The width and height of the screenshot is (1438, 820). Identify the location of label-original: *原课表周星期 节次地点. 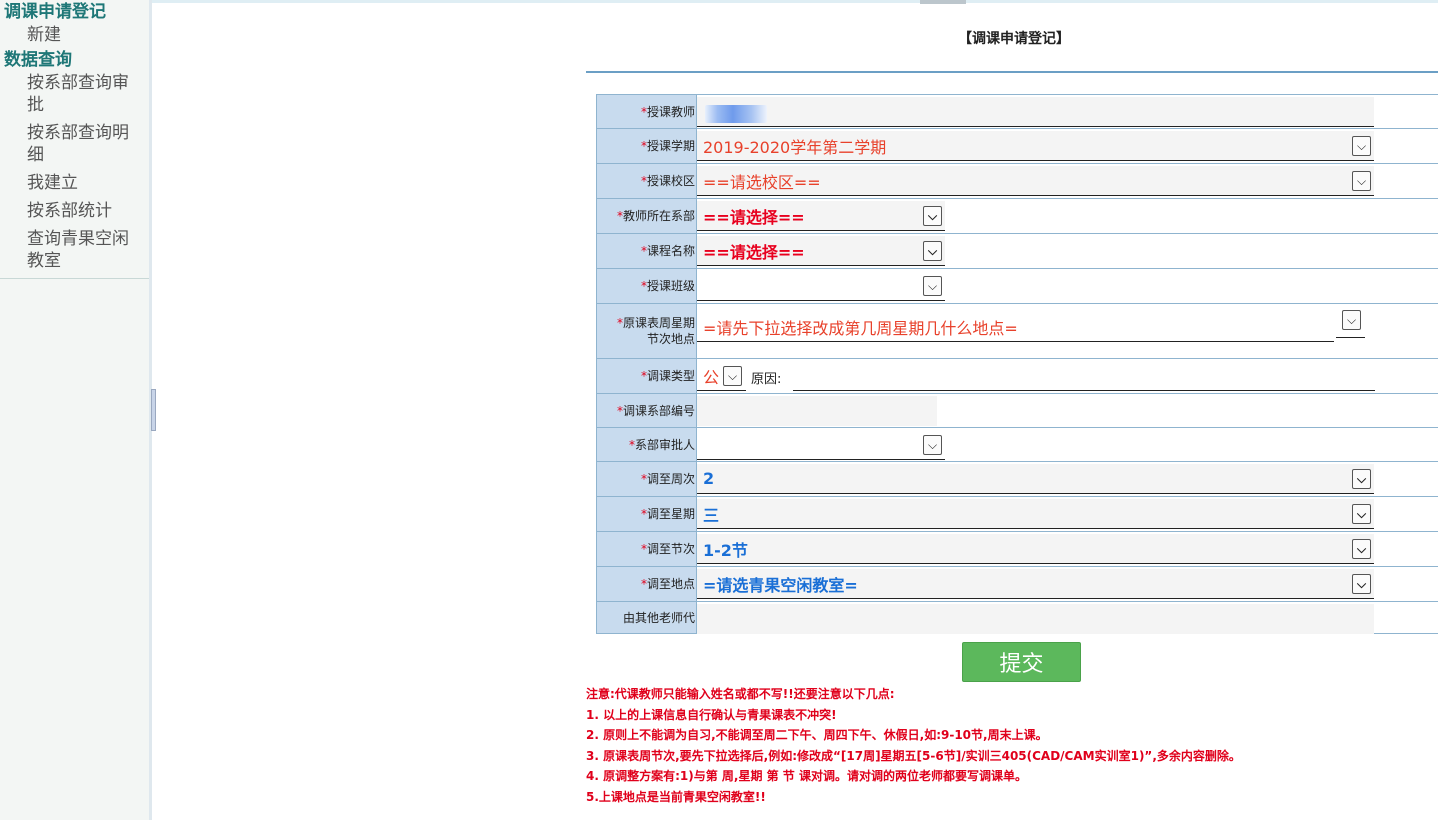
(646, 331).